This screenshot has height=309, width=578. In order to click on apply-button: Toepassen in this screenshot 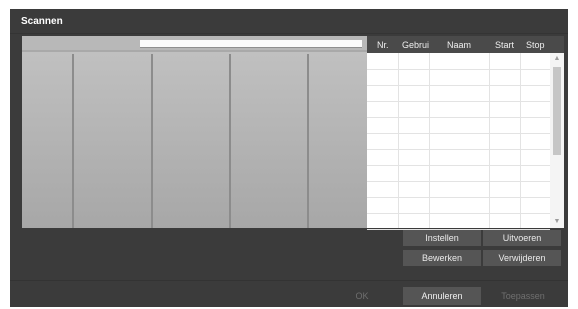, I will do `click(523, 296)`.